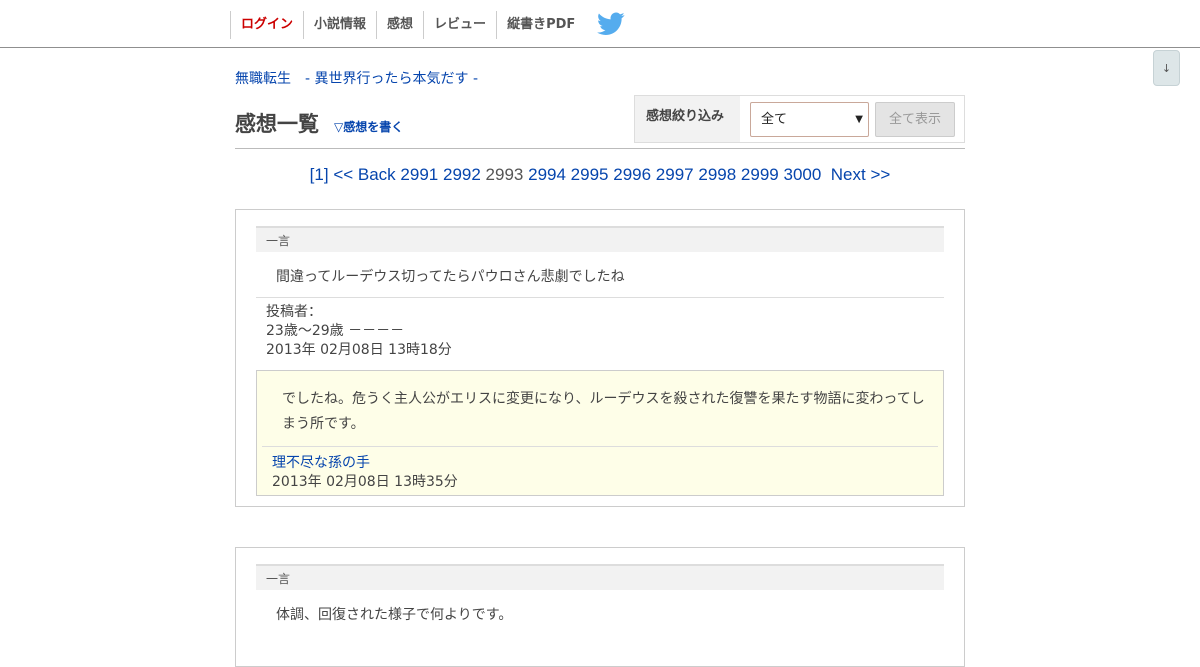 Image resolution: width=1200 pixels, height=667 pixels. What do you see at coordinates (335, 331) in the screenshot?
I see `poster-age: 23歳～29歳 －－－－` at bounding box center [335, 331].